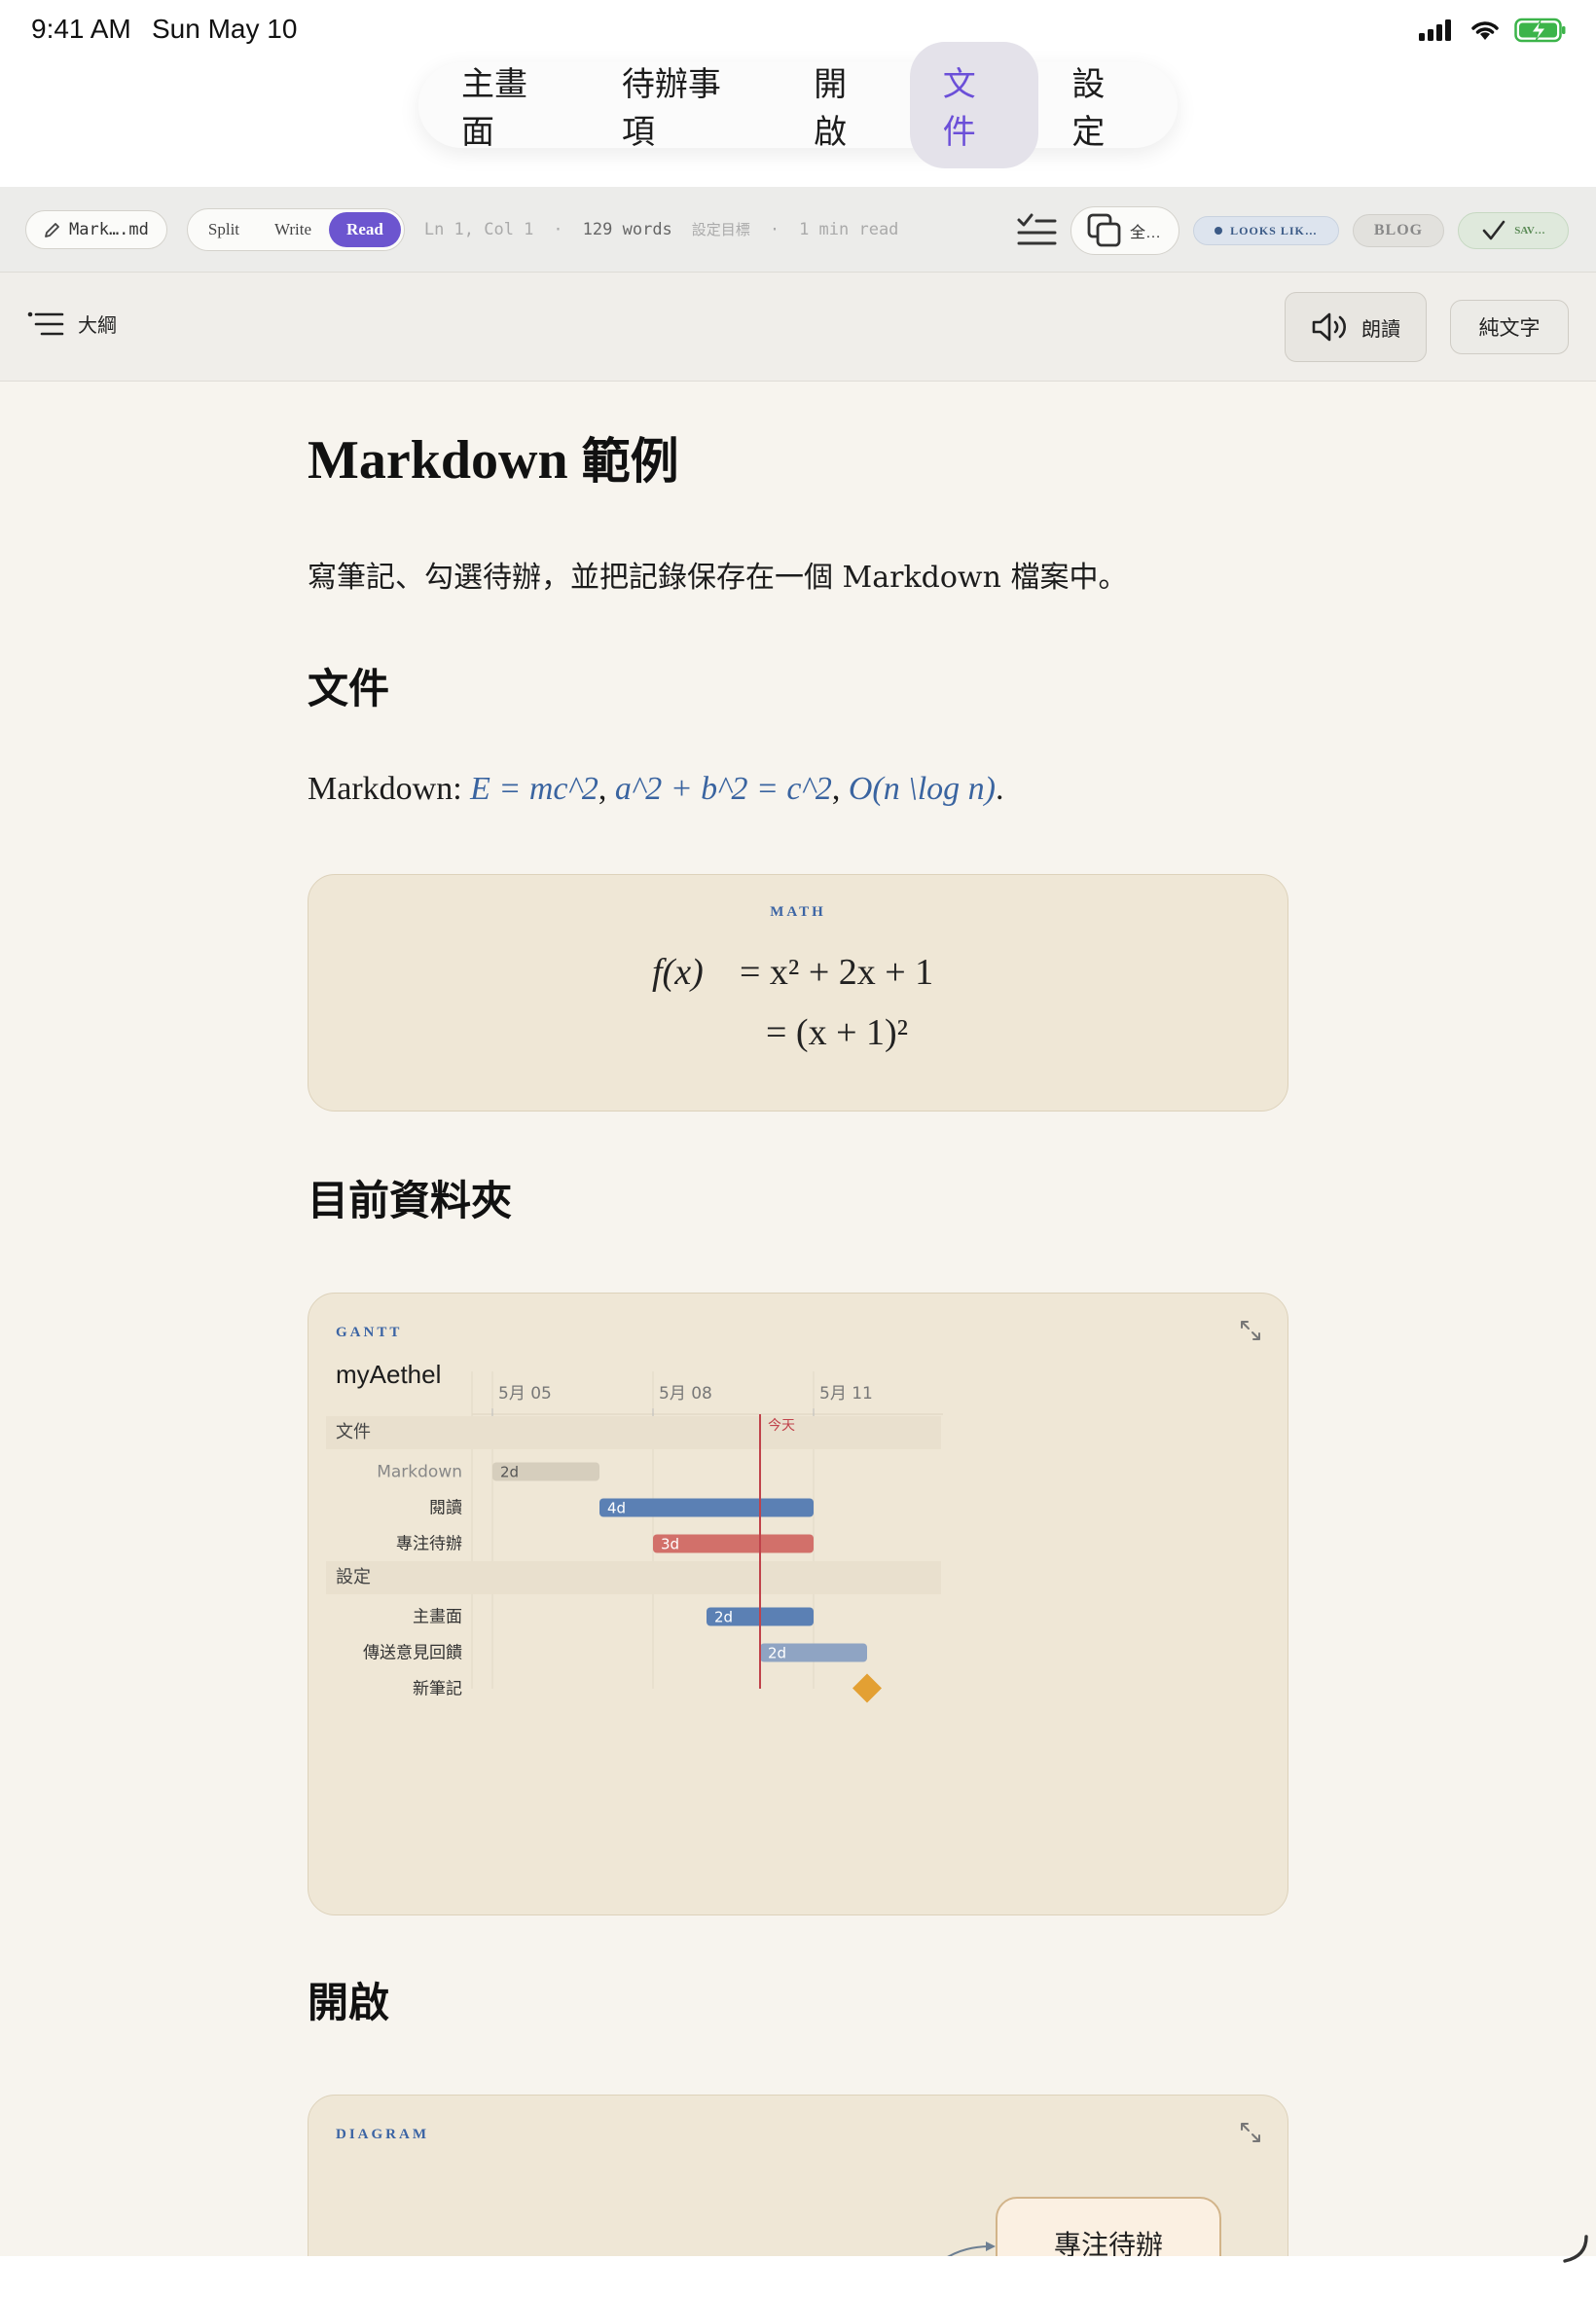 Image resolution: width=1596 pixels, height=2297 pixels. Describe the element at coordinates (837, 972) in the screenshot. I see `equation-line-1: = x² + 2x + 1` at that location.